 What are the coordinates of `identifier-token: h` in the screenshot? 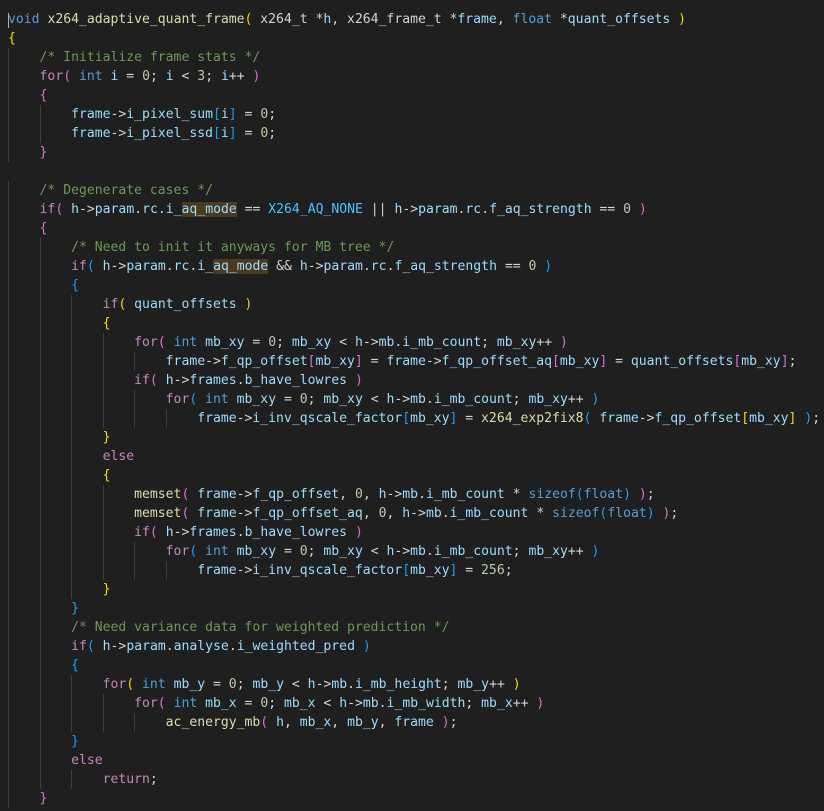 It's located at (106, 646).